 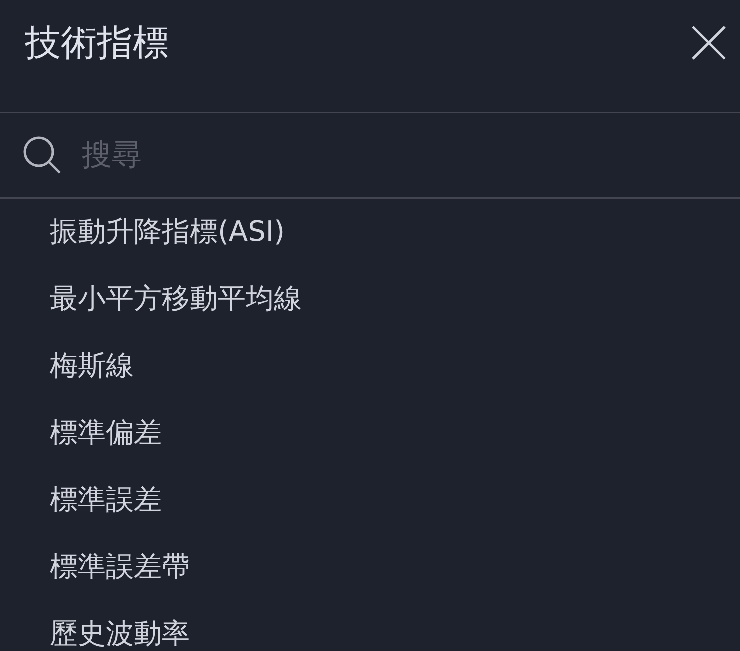 What do you see at coordinates (106, 499) in the screenshot?
I see `indicator-item: 標準誤差` at bounding box center [106, 499].